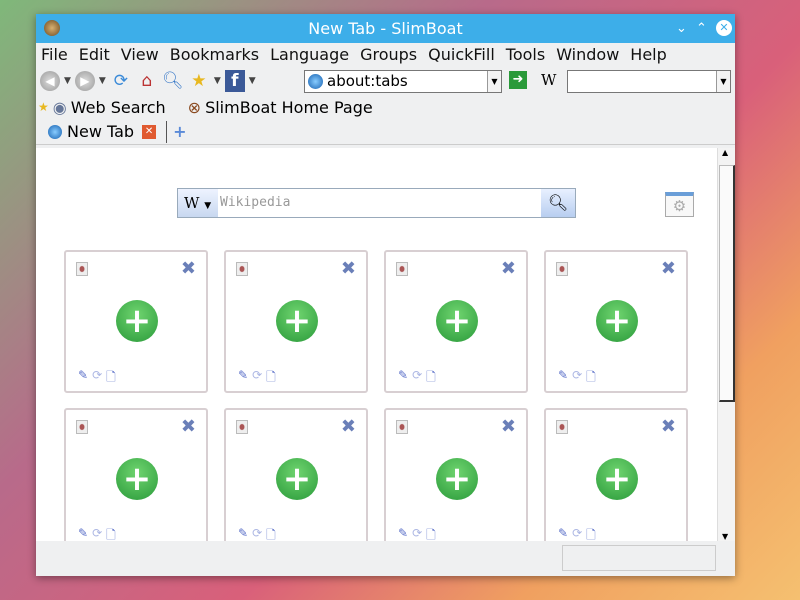  I want to click on maximize-button: ⌃, so click(701, 28).